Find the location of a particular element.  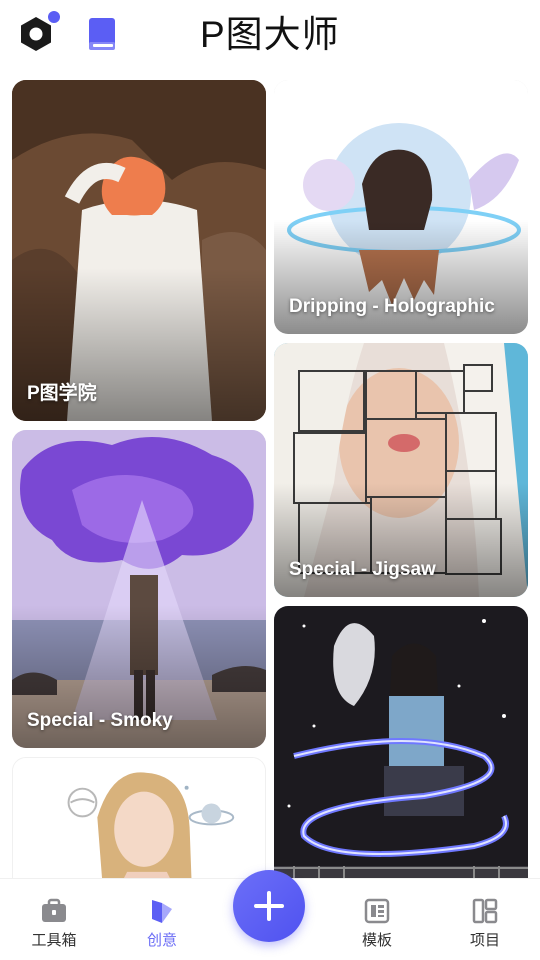

feed-card-glow-fairy is located at coordinates (401, 742).